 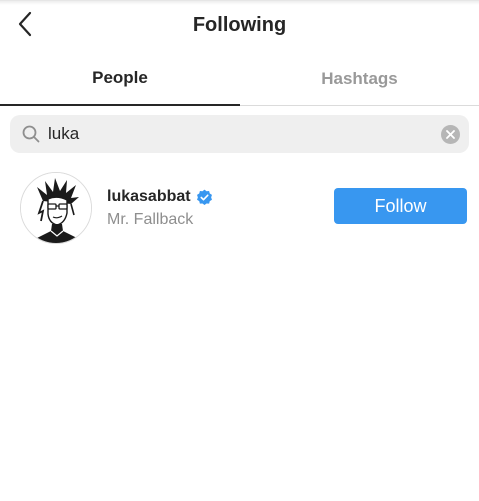 I want to click on full-name: Mr. Fallback, so click(x=150, y=219).